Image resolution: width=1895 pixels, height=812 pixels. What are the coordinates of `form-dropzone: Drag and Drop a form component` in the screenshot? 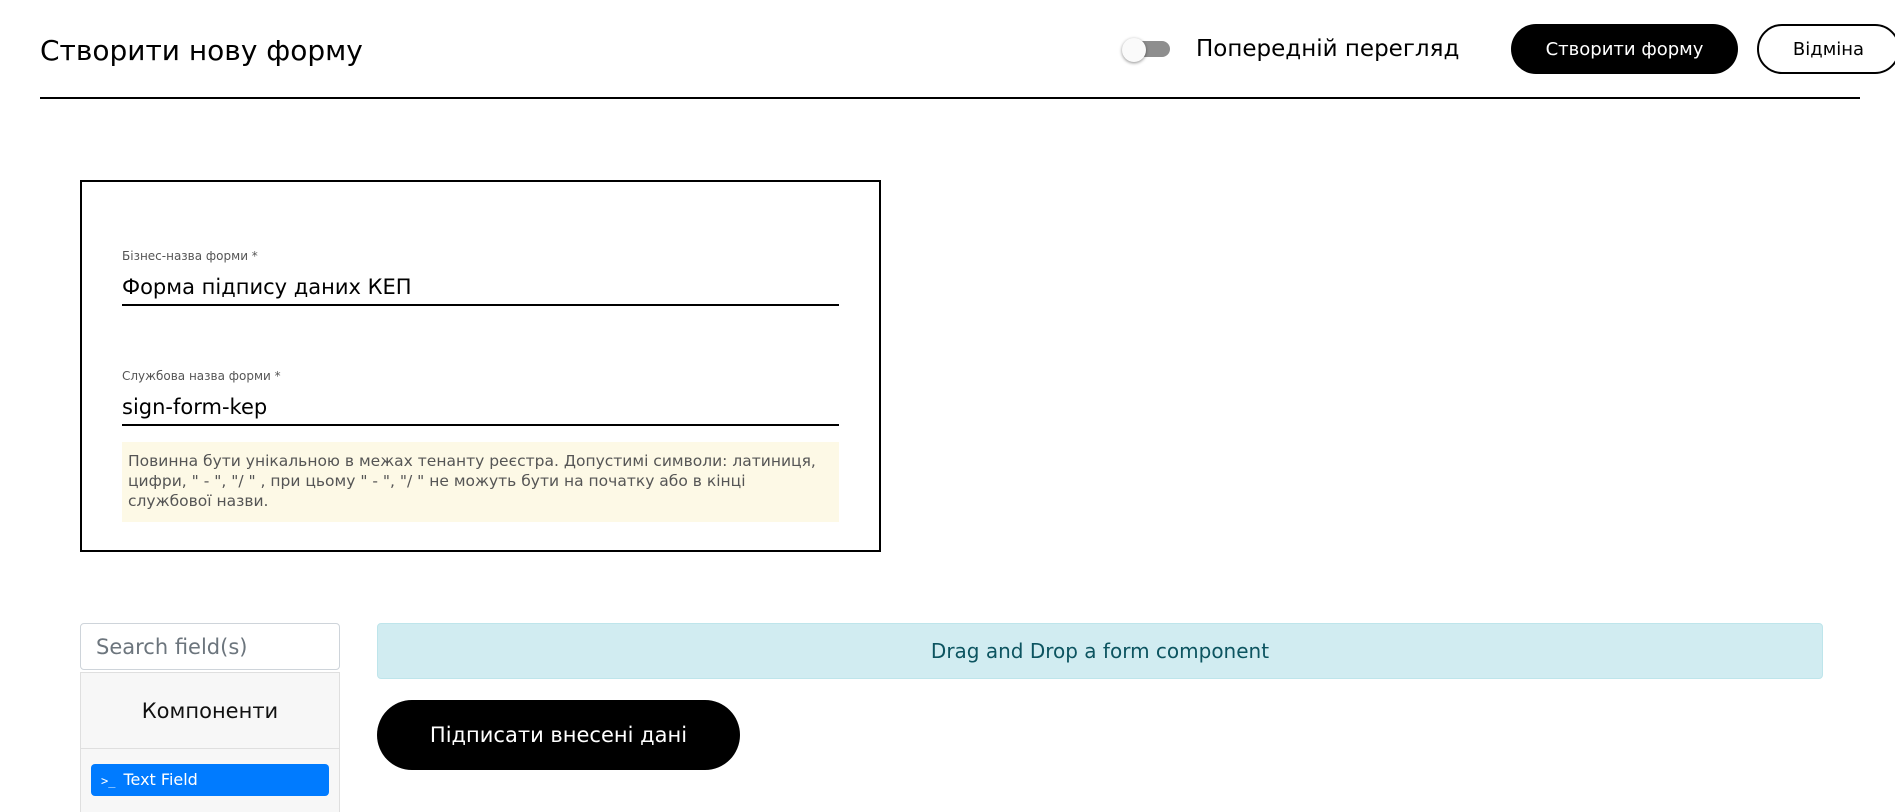 It's located at (1100, 651).